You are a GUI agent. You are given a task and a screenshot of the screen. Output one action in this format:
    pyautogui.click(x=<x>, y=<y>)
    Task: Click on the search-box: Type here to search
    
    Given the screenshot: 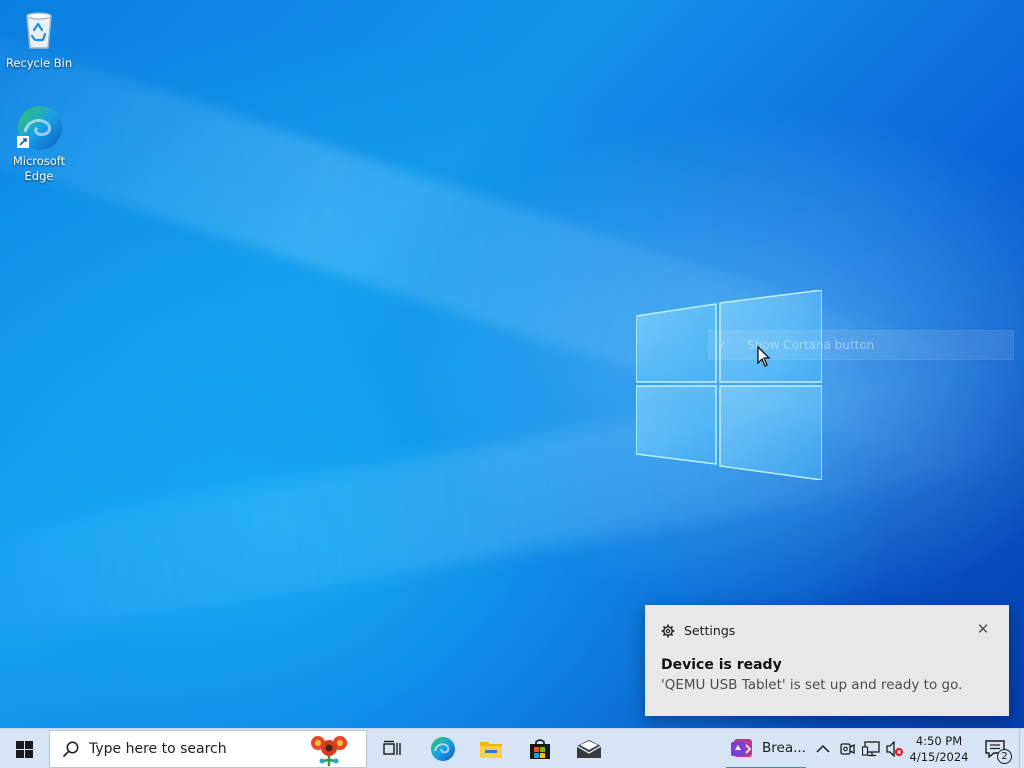 What is the action you would take?
    pyautogui.click(x=208, y=749)
    